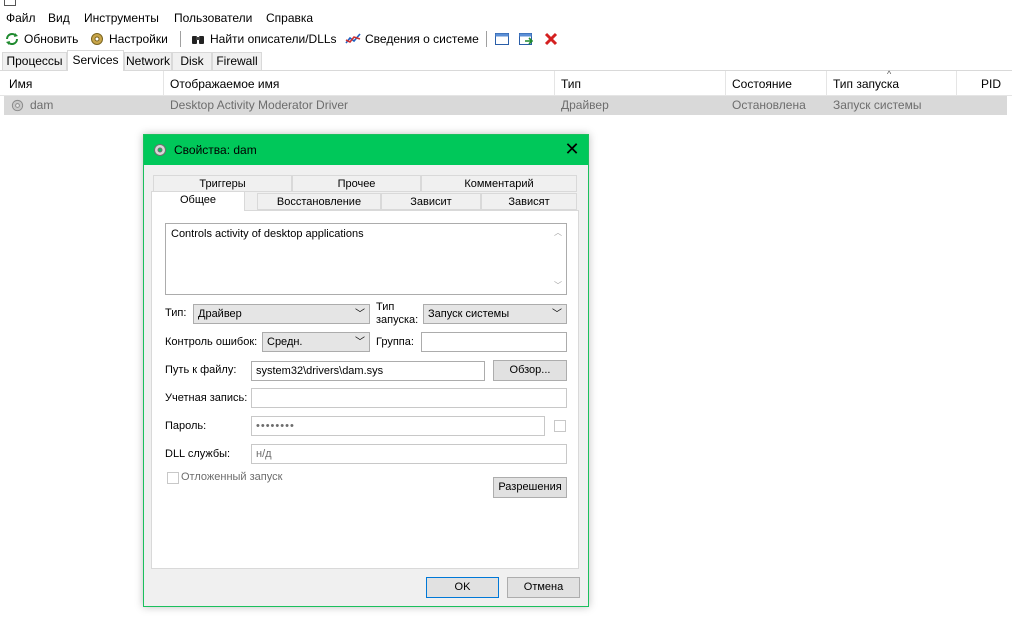  Describe the element at coordinates (769, 105) in the screenshot. I see `cell-status: Остановлена` at that location.